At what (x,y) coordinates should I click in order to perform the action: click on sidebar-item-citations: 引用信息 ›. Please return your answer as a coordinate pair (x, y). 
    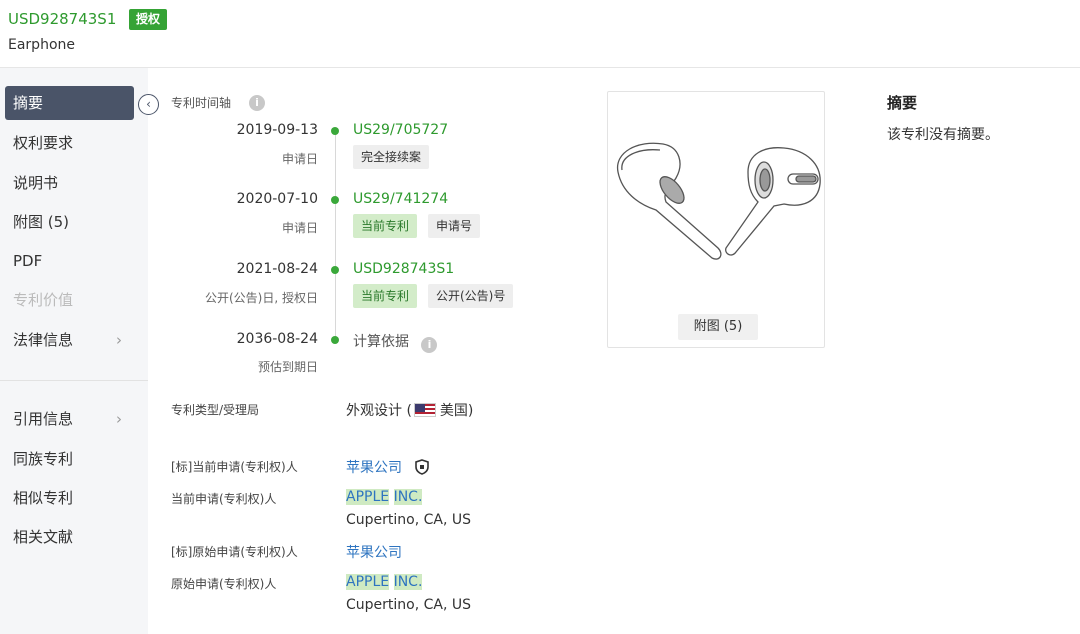
    Looking at the image, I should click on (69, 419).